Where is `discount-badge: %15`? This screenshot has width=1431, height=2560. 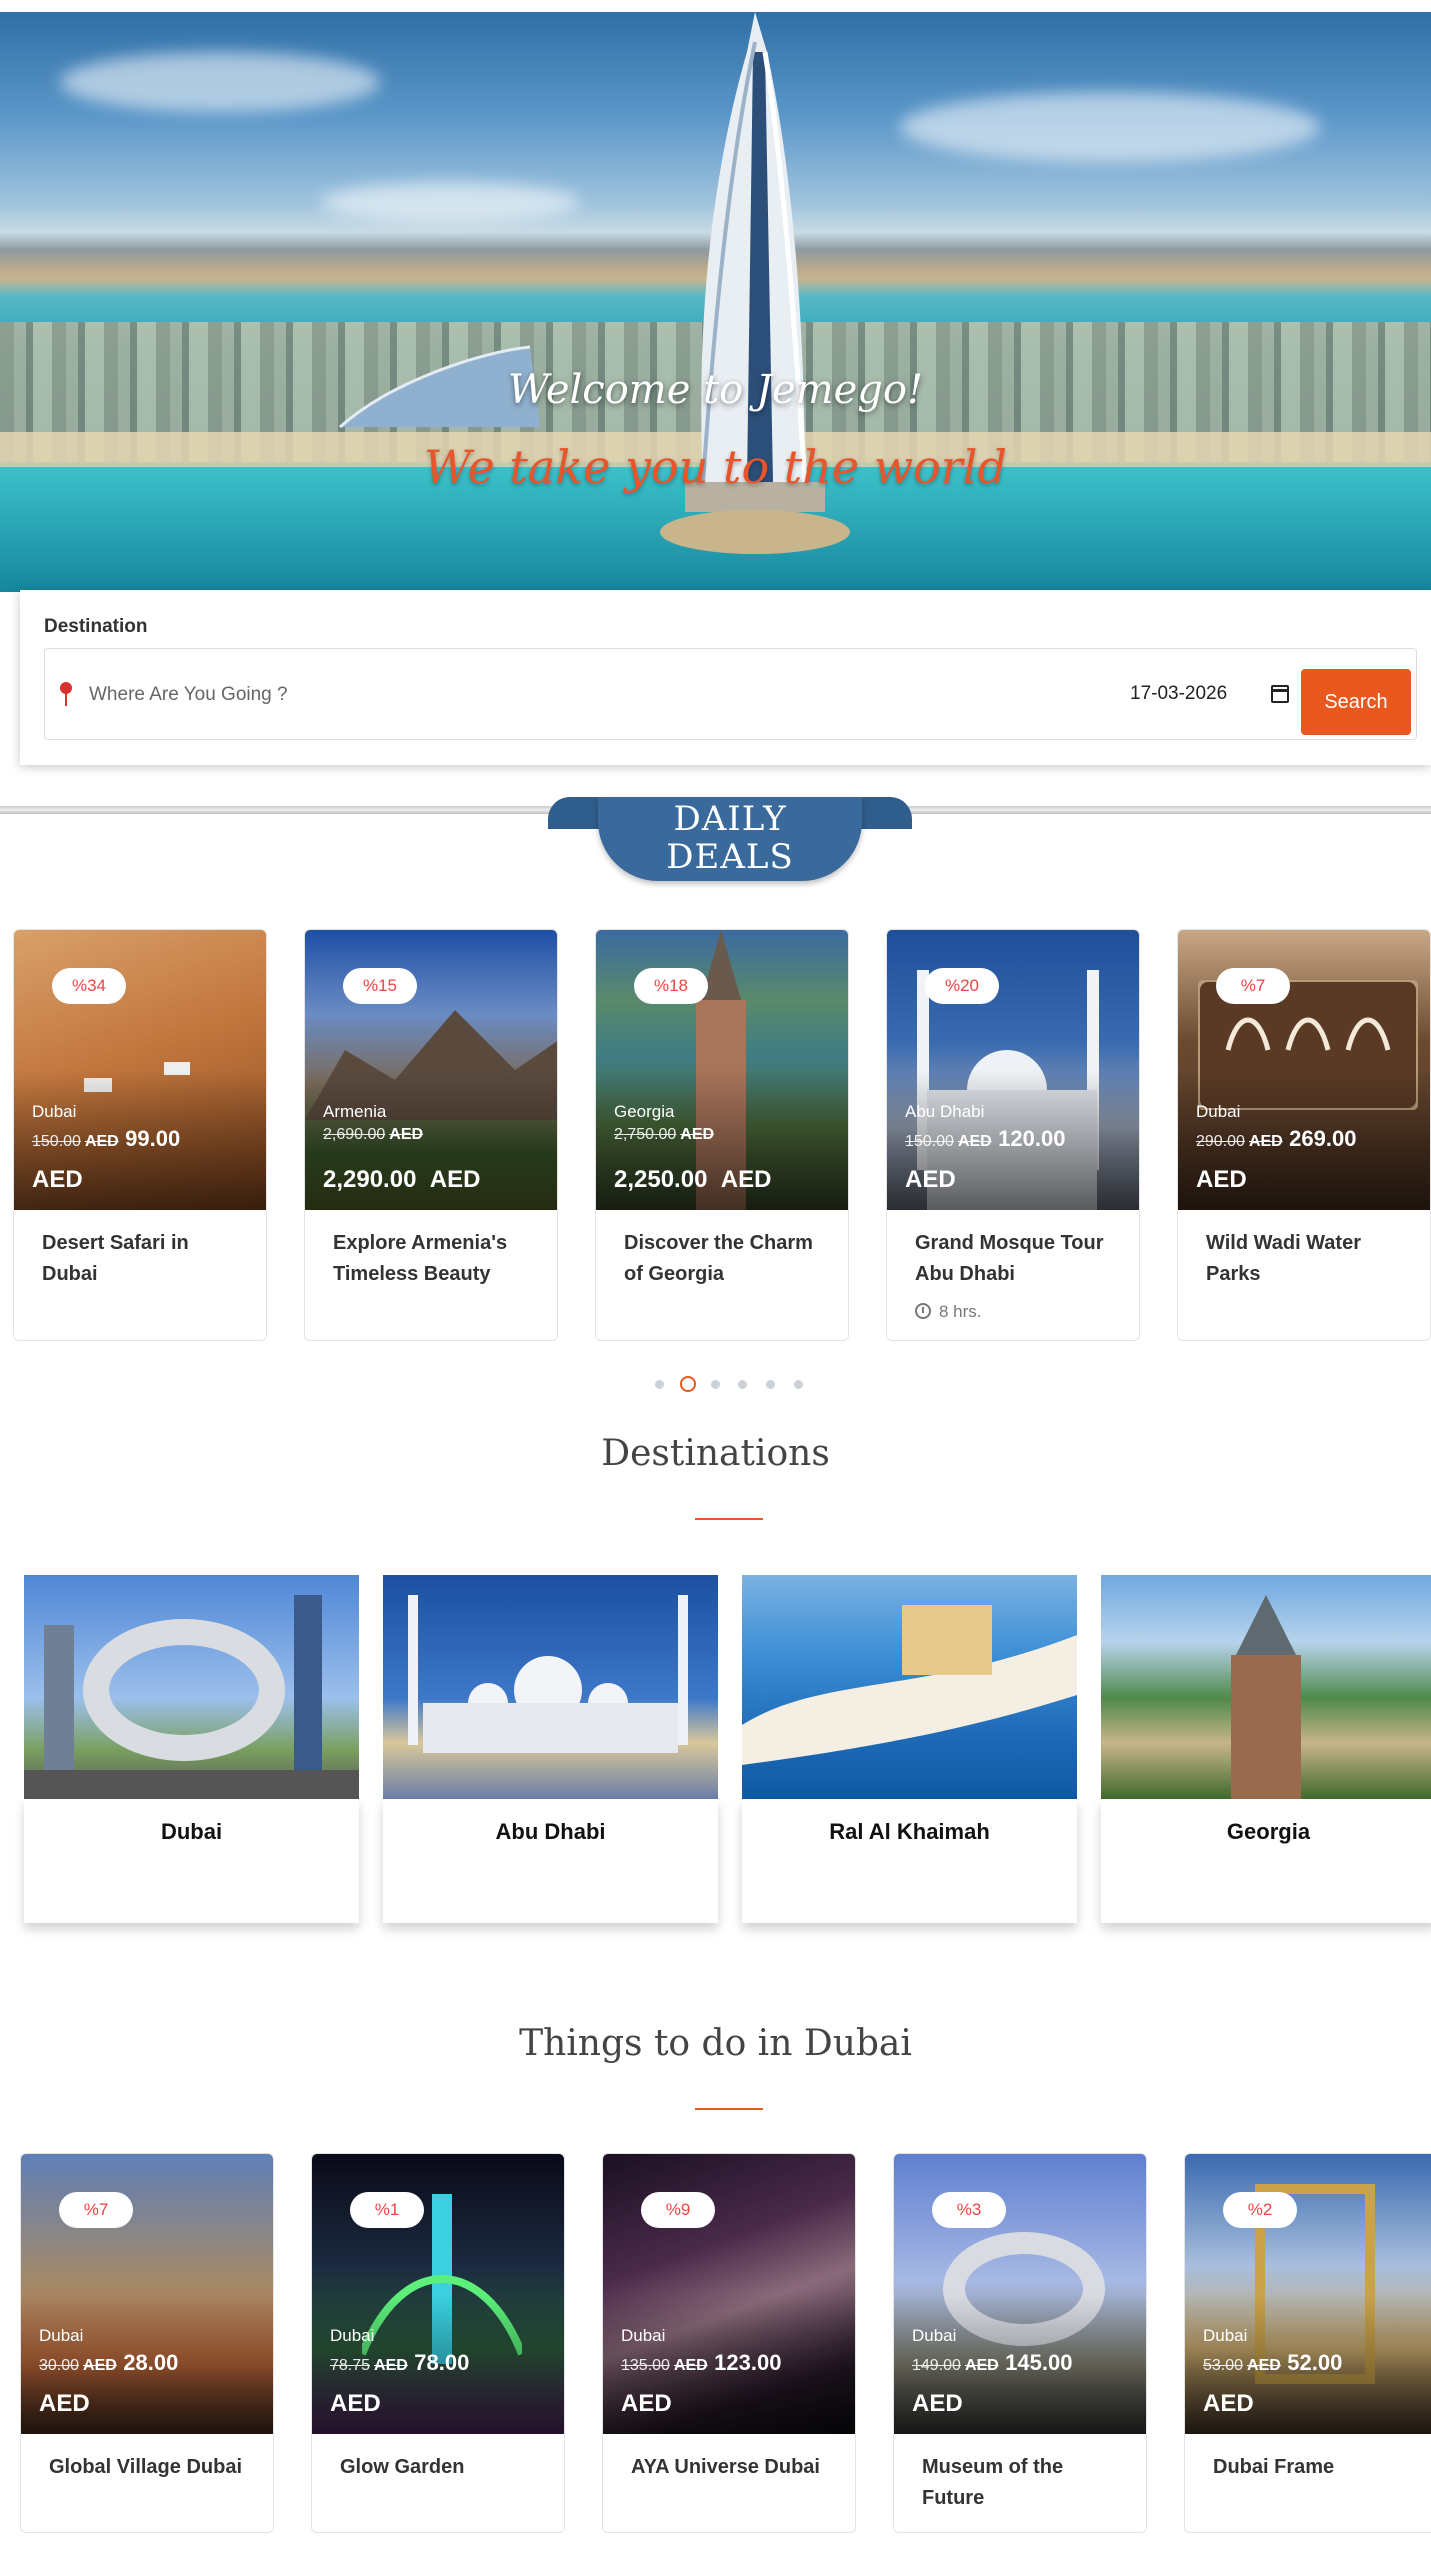 discount-badge: %15 is located at coordinates (380, 986).